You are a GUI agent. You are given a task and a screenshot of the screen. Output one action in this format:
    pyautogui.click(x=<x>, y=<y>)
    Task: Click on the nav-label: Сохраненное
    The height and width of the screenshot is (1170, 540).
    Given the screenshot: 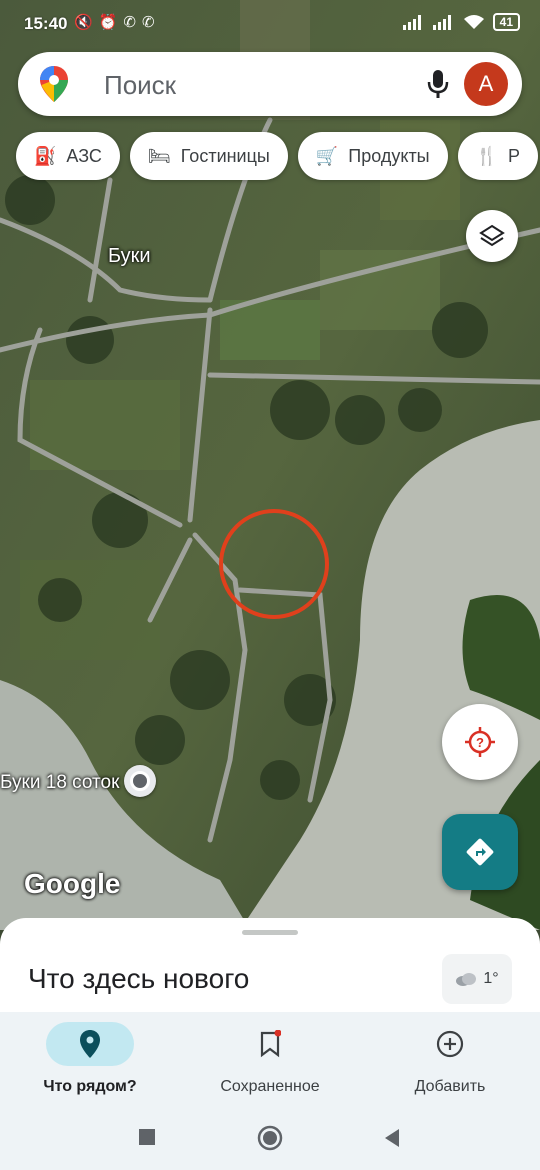 What is the action you would take?
    pyautogui.click(x=270, y=1086)
    